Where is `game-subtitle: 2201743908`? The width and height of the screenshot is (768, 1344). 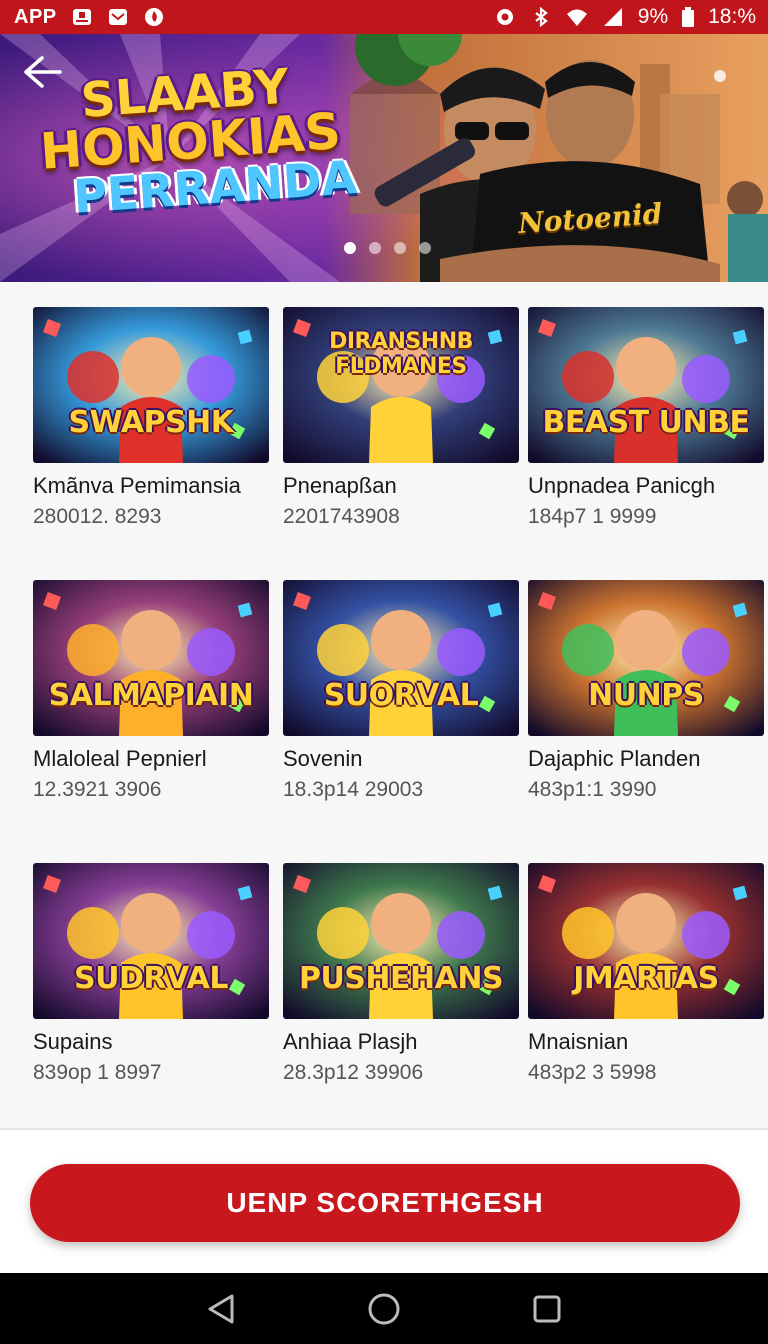 game-subtitle: 2201743908 is located at coordinates (341, 516).